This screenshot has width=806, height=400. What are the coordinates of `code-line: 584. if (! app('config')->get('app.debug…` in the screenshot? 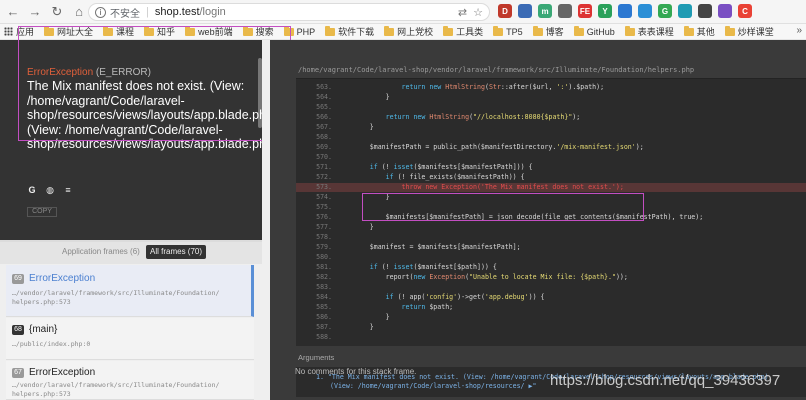 It's located at (551, 297).